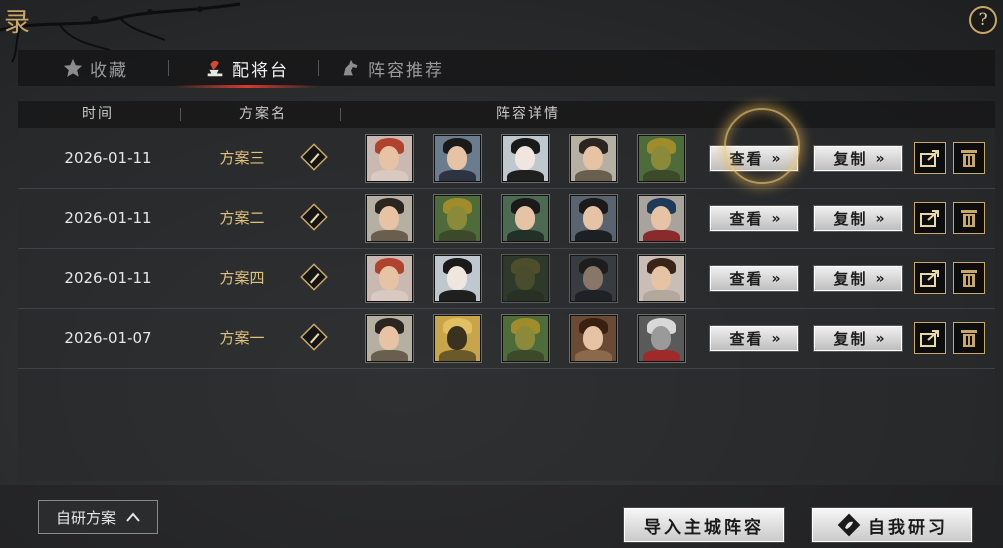 The image size is (1003, 548). I want to click on header-time: 时间, so click(98, 114).